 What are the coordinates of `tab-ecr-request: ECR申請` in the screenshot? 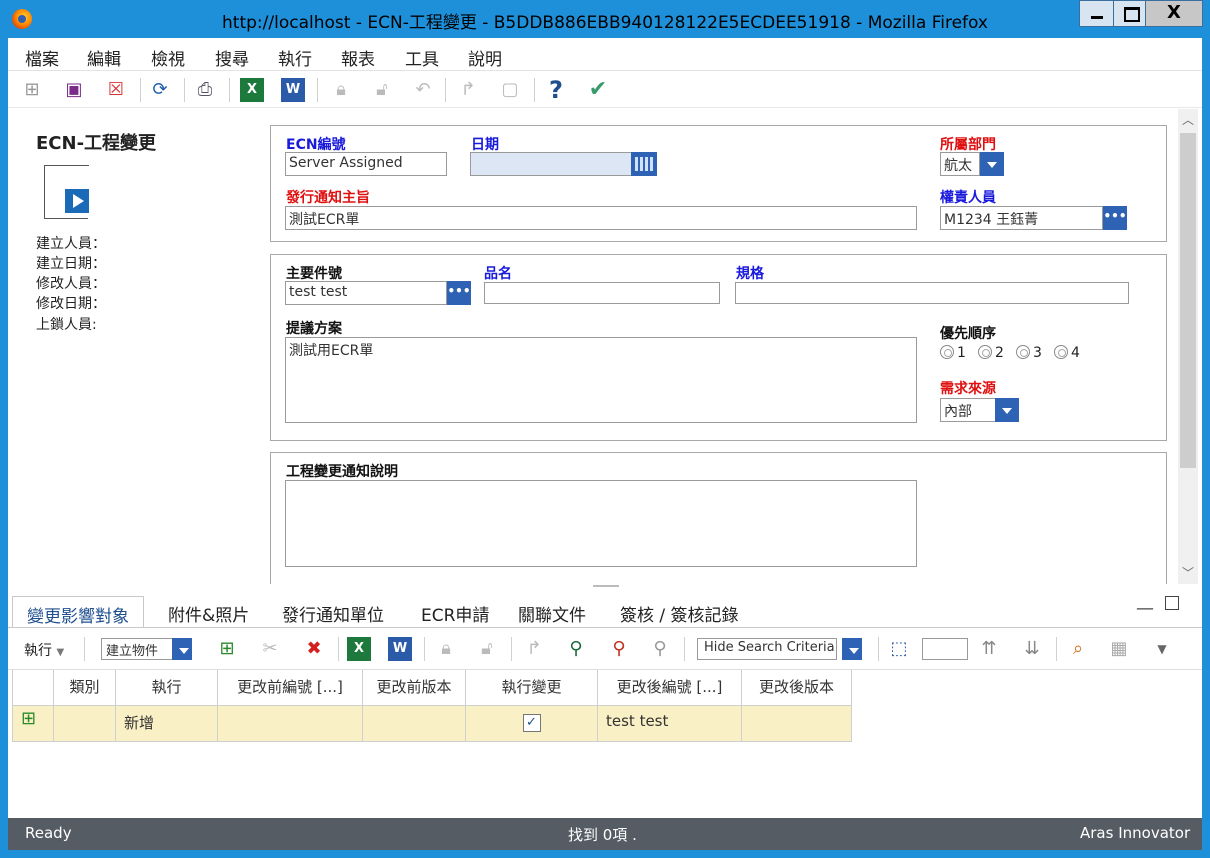 It's located at (455, 612).